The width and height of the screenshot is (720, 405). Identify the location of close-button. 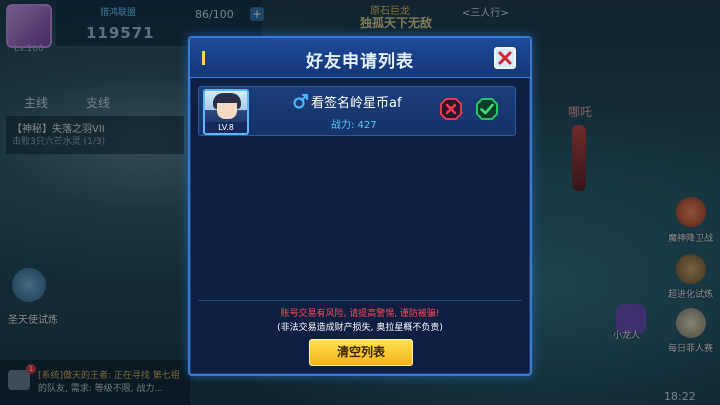
(505, 58).